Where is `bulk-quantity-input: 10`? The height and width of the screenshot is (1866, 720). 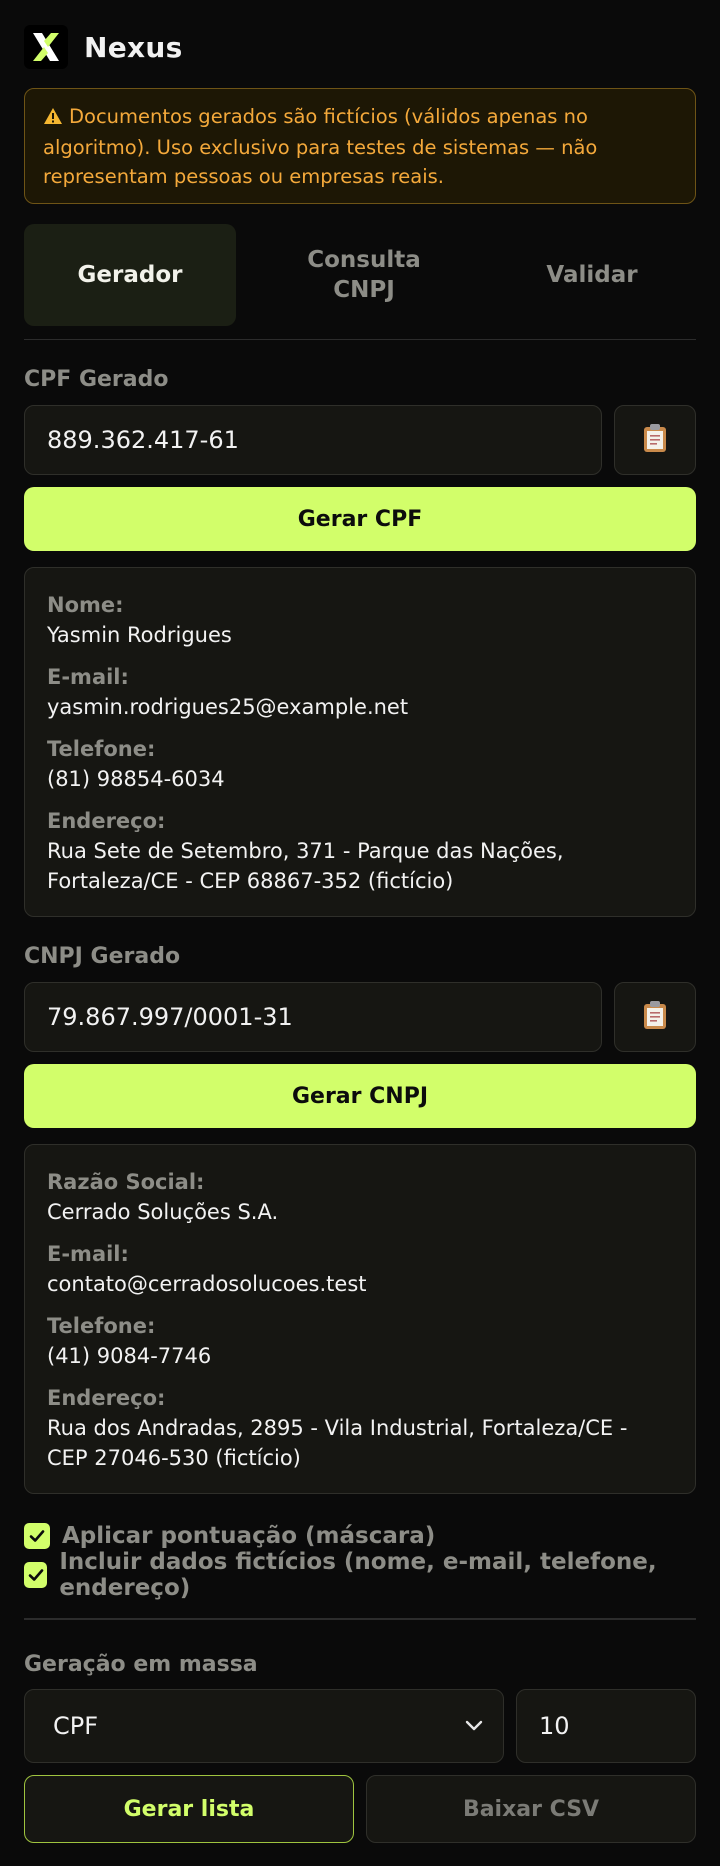 bulk-quantity-input: 10 is located at coordinates (606, 1726).